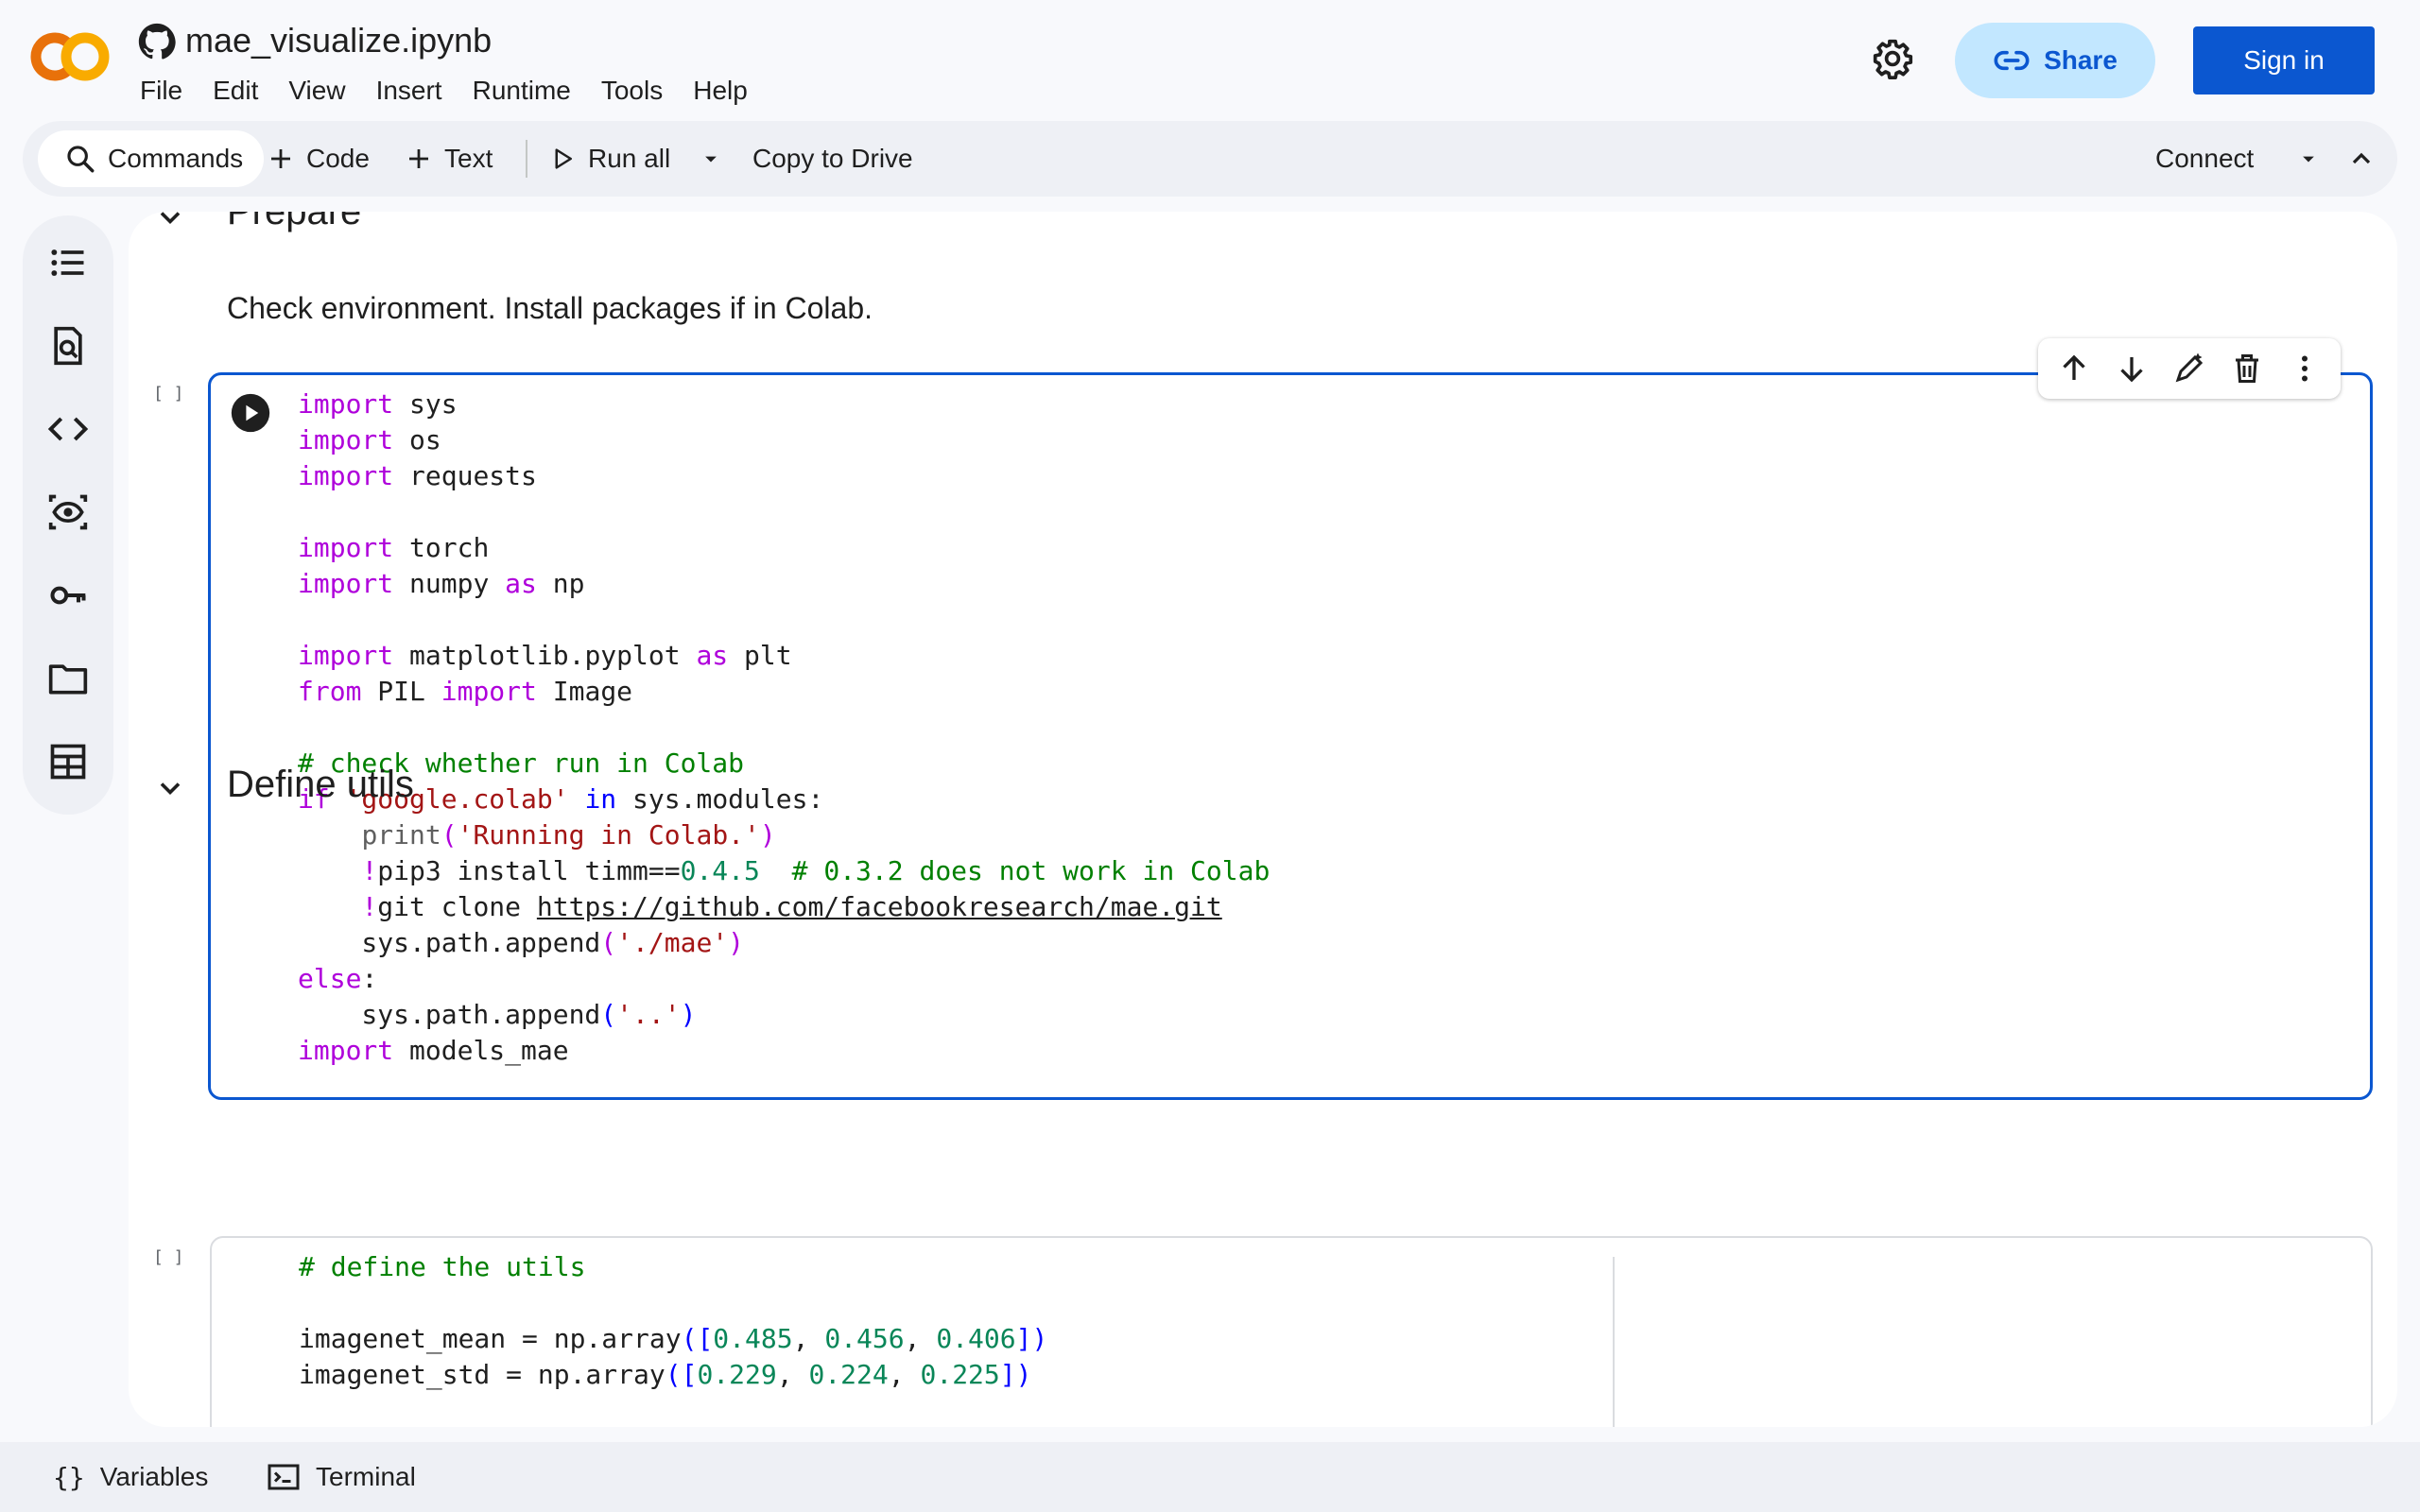  What do you see at coordinates (632, 91) in the screenshot?
I see `menu-tools: Tools` at bounding box center [632, 91].